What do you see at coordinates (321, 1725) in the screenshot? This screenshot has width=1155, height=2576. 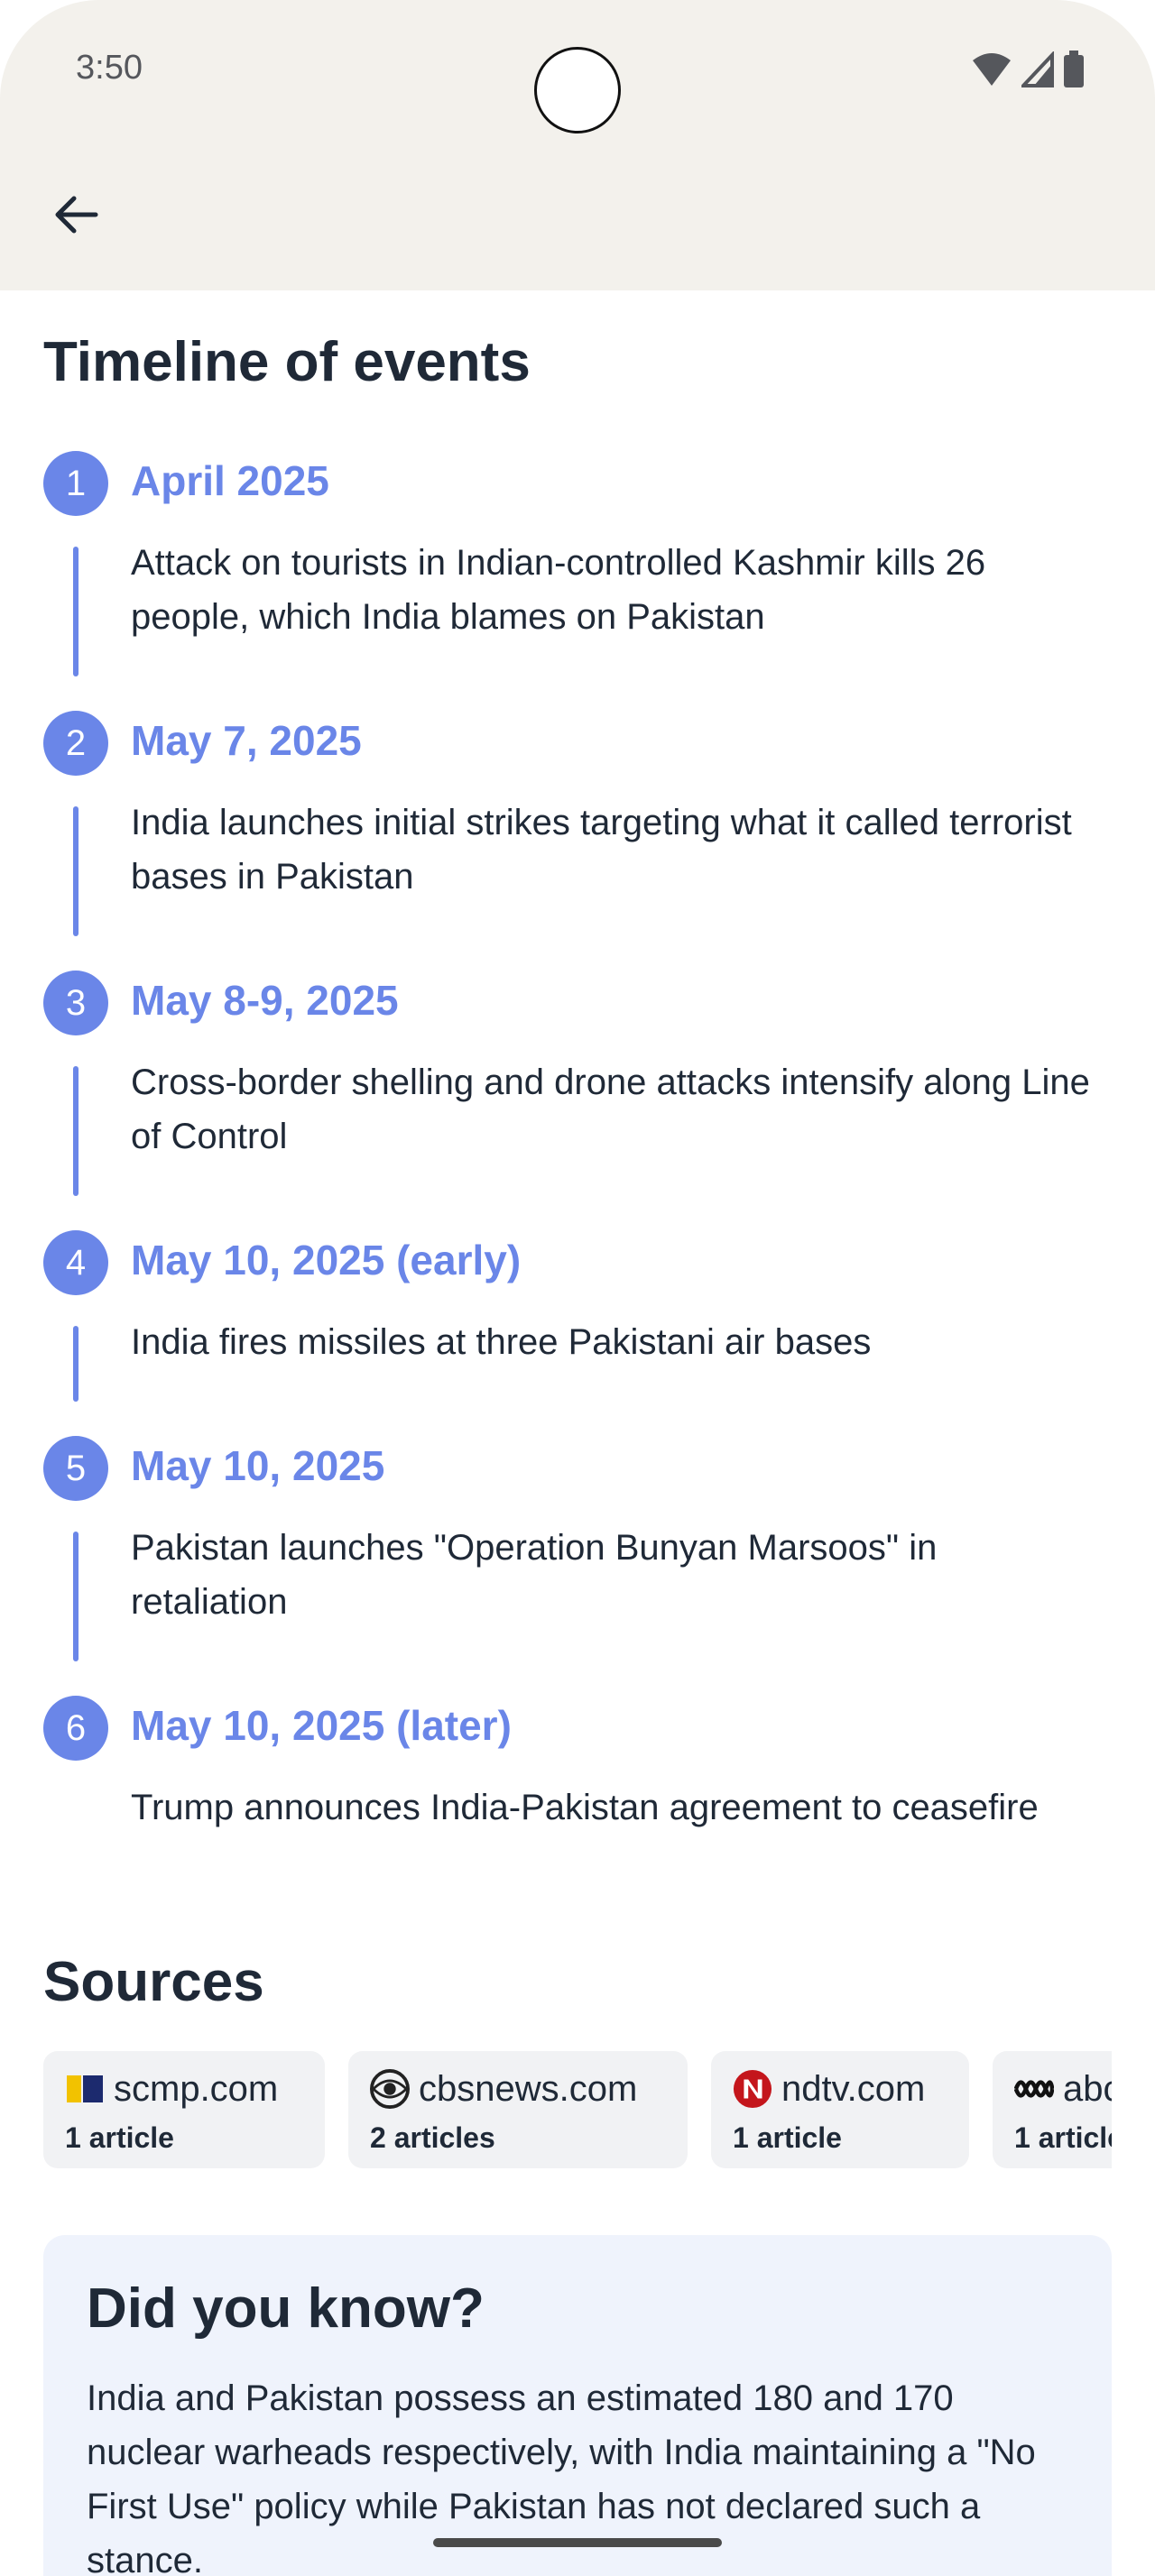 I see `event-date: May 10, 2025 (later)` at bounding box center [321, 1725].